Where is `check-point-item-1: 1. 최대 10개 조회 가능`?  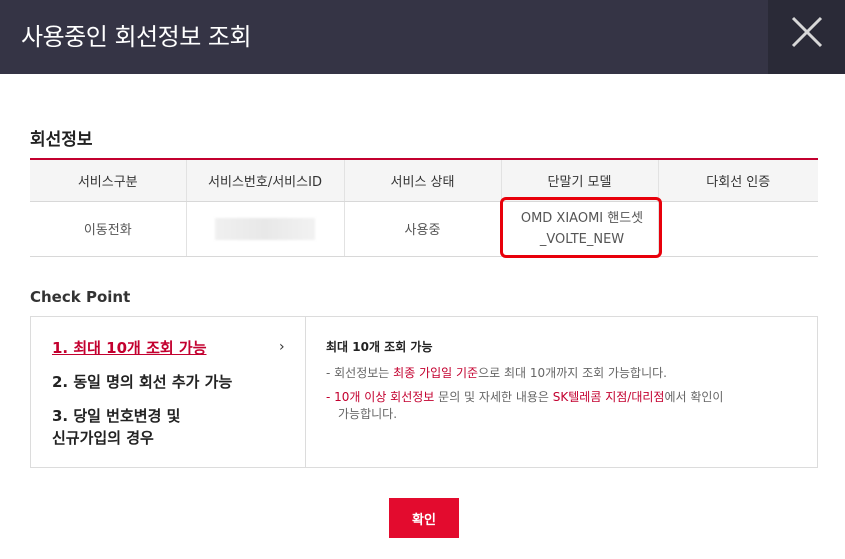 check-point-item-1: 1. 최대 10개 조회 가능 is located at coordinates (129, 348).